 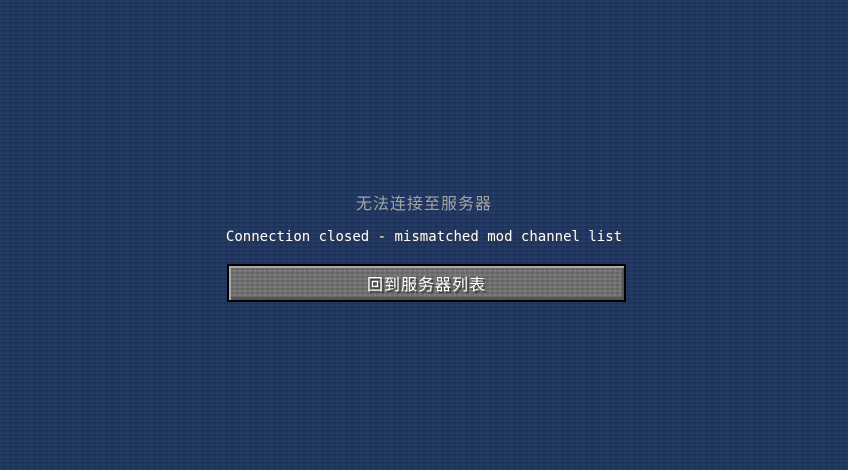 I want to click on back-to-server-list-label: 回到服务器列表, so click(x=426, y=284).